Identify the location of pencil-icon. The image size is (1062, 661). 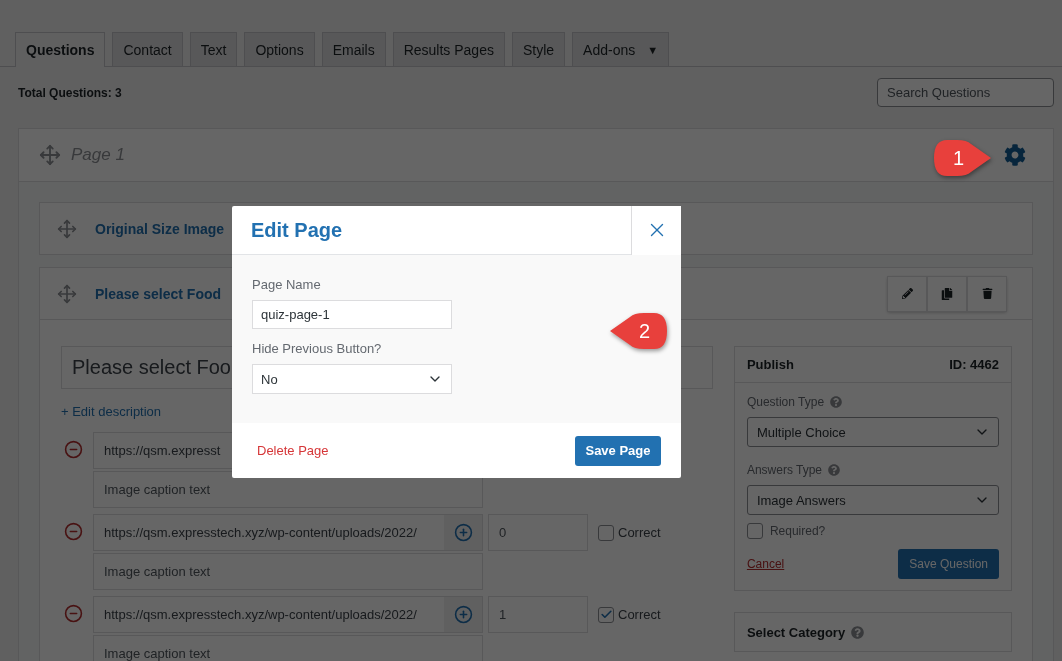
(907, 293).